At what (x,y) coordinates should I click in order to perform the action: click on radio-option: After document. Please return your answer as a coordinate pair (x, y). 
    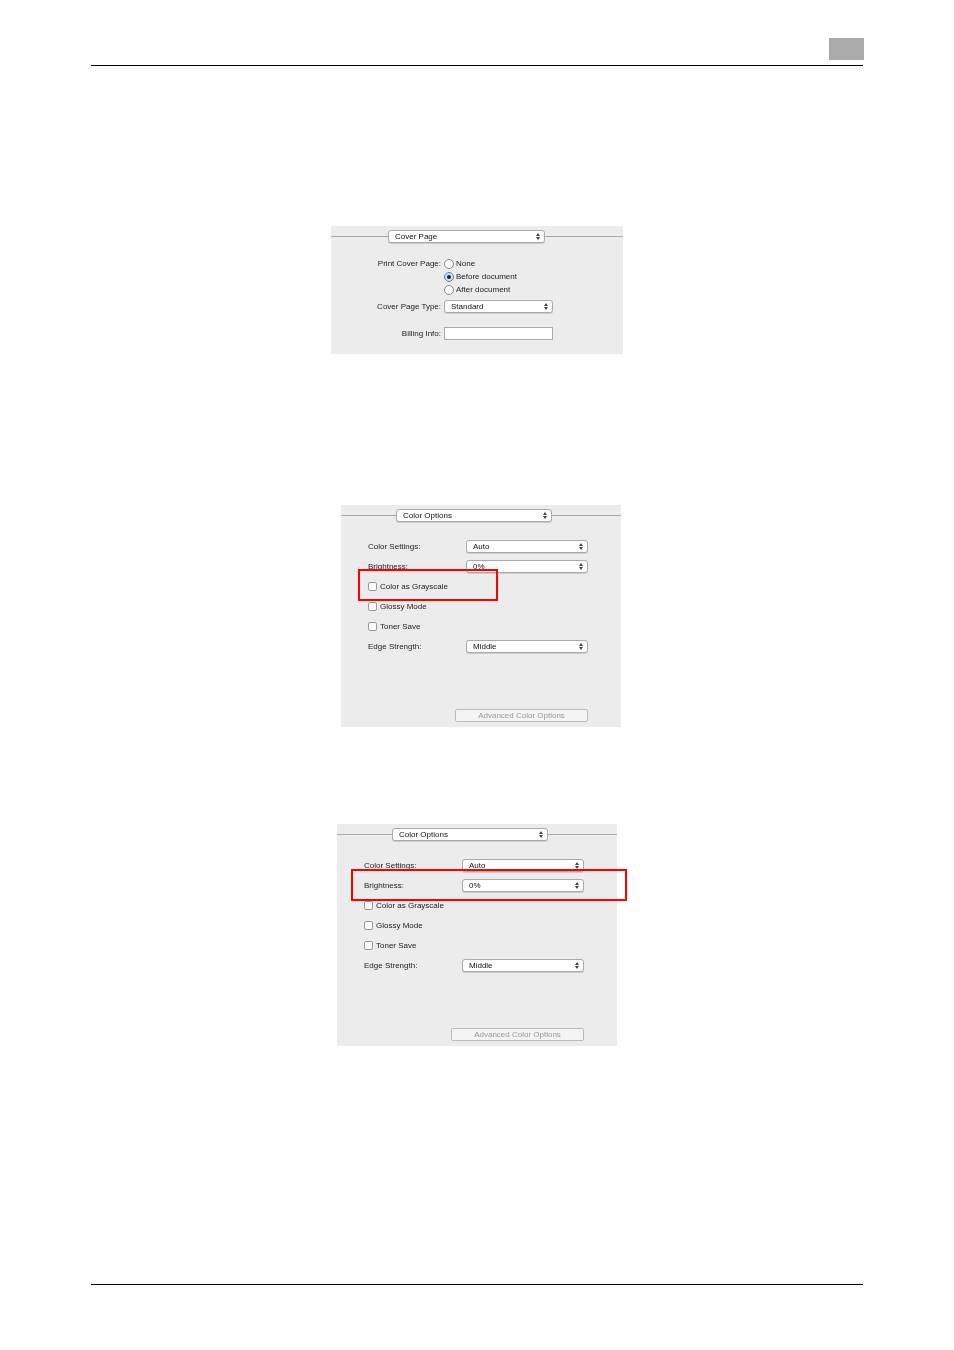
    Looking at the image, I should click on (477, 289).